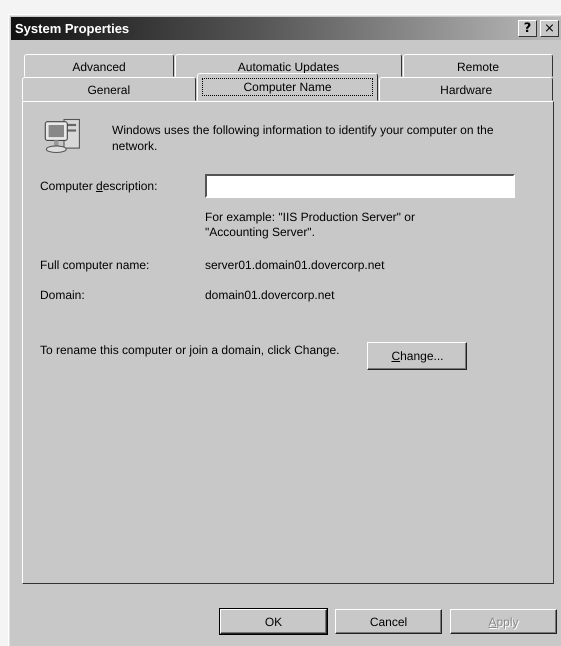 This screenshot has height=646, width=561. Describe the element at coordinates (109, 89) in the screenshot. I see `tab: General` at that location.